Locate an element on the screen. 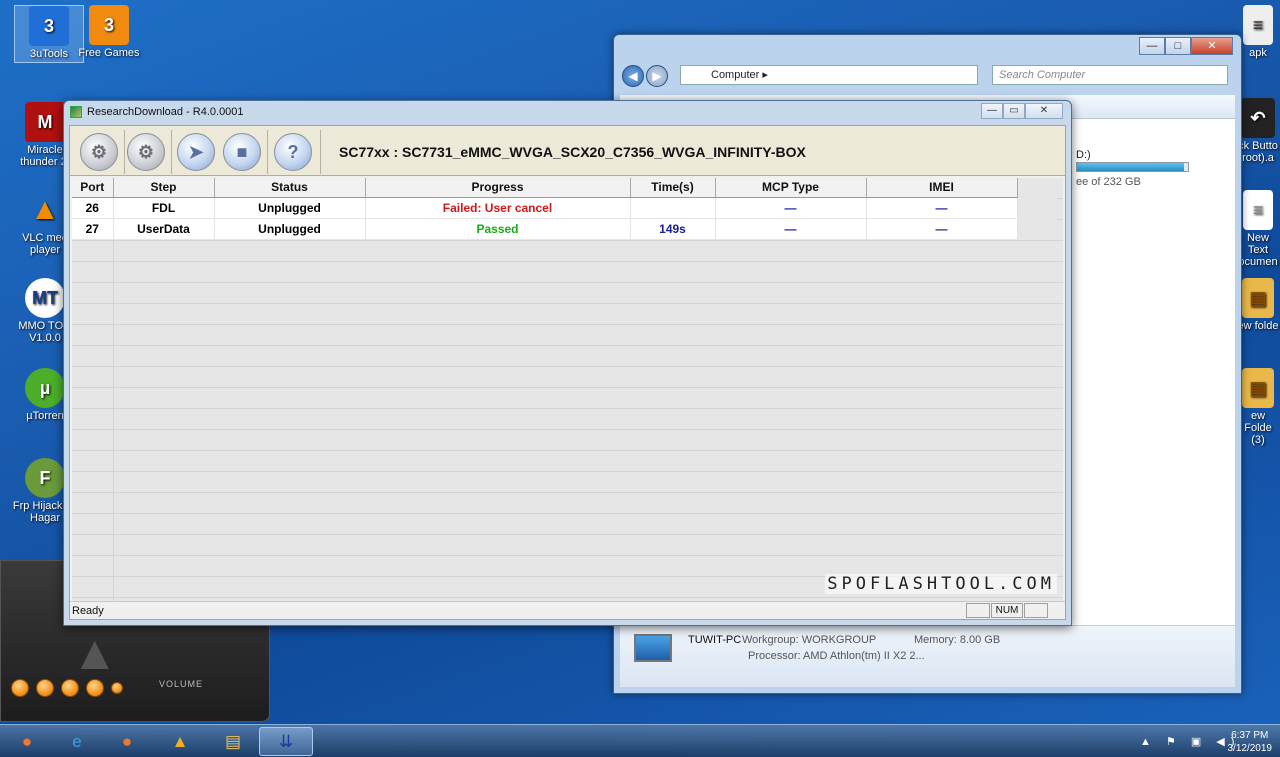  desktop-icon-back-button: ↶ ck Butto root).a is located at coordinates (1258, 131).